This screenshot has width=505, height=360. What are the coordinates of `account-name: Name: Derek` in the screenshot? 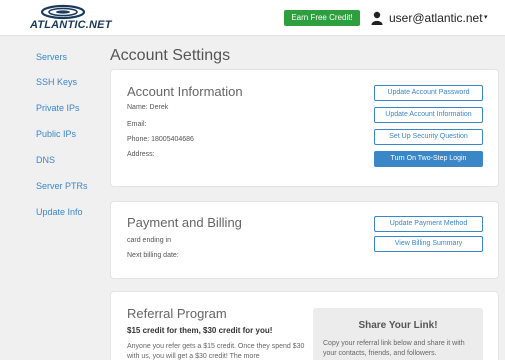 It's located at (148, 107).